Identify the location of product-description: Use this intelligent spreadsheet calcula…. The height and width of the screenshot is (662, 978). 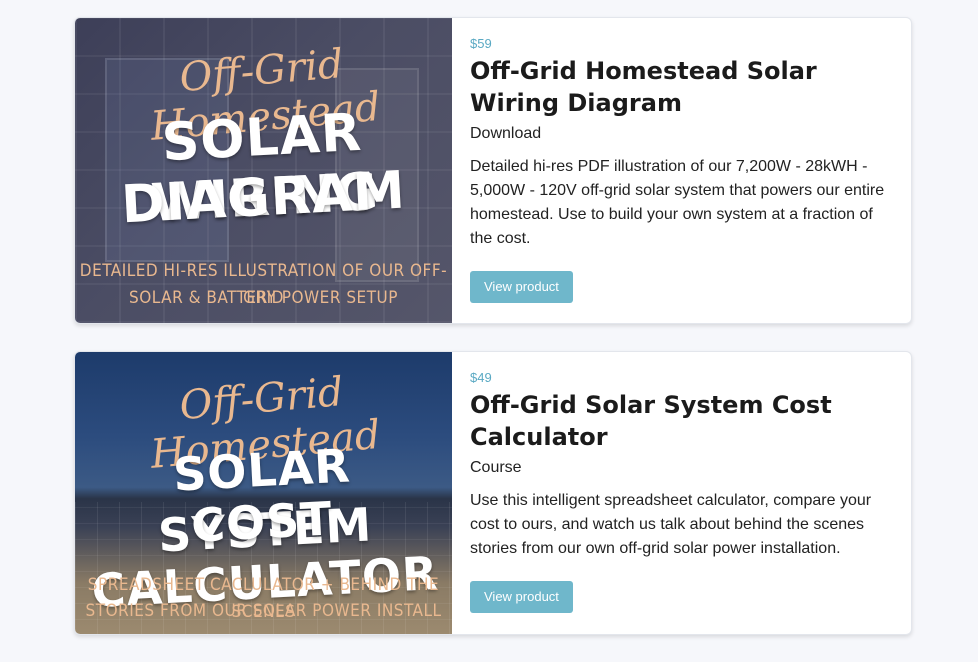
(671, 524).